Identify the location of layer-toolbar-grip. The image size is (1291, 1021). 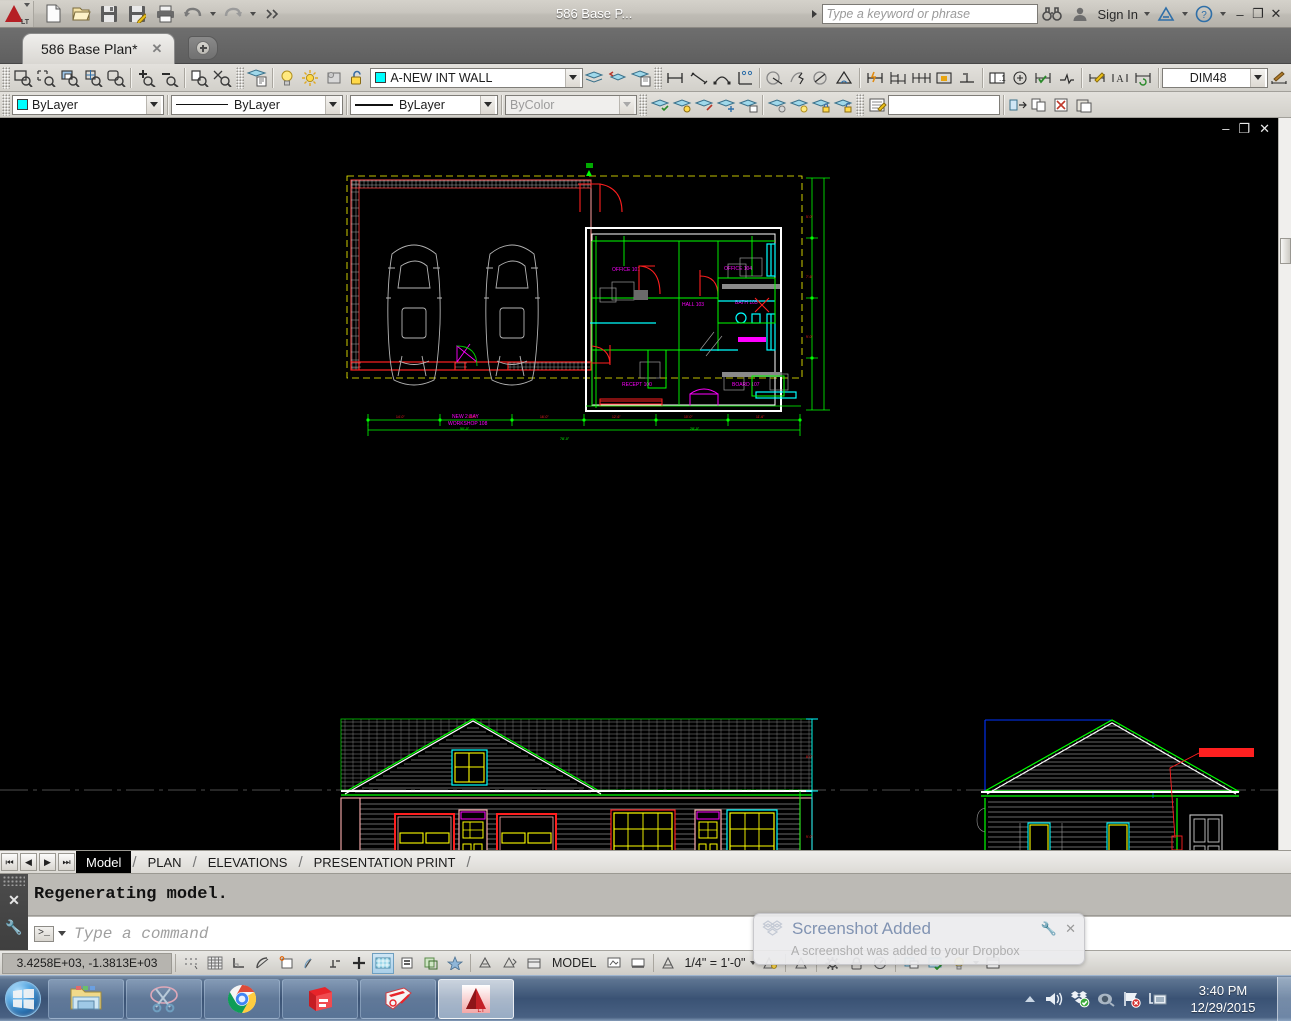
(239, 77).